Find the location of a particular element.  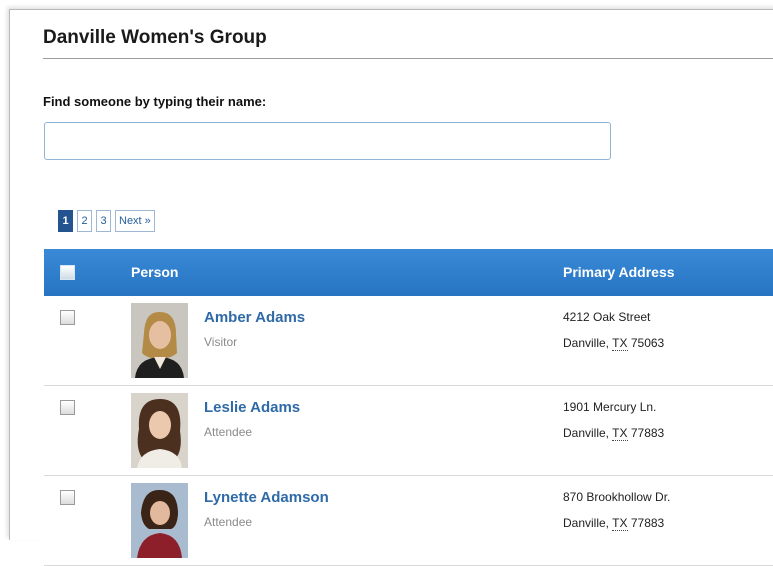

search-label: Find someone by typing their name: is located at coordinates (155, 101).